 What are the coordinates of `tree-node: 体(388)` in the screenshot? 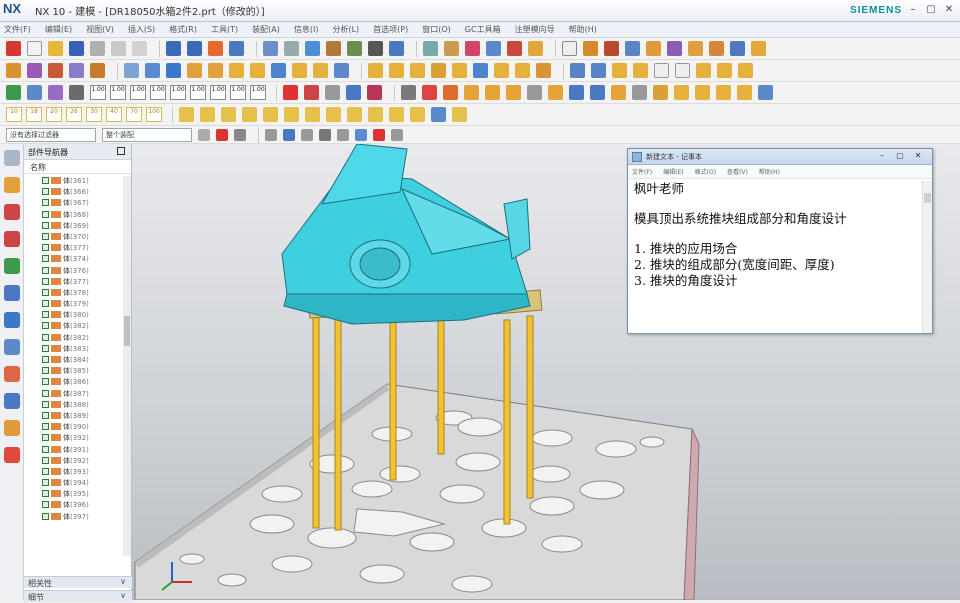 It's located at (74, 405).